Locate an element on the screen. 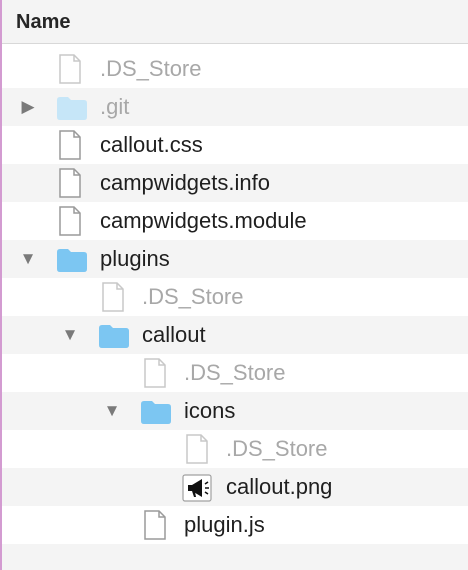  column-header-name: Name is located at coordinates (235, 22).